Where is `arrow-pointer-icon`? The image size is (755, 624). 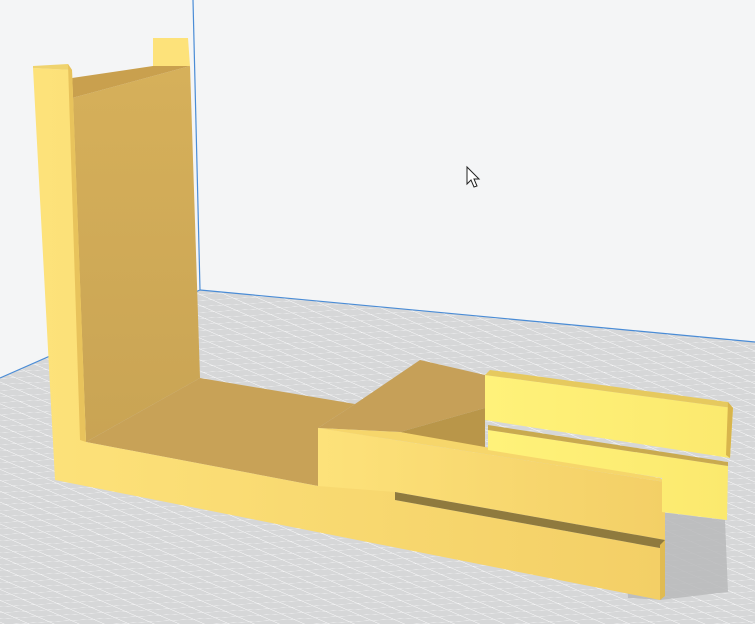
arrow-pointer-icon is located at coordinates (473, 176).